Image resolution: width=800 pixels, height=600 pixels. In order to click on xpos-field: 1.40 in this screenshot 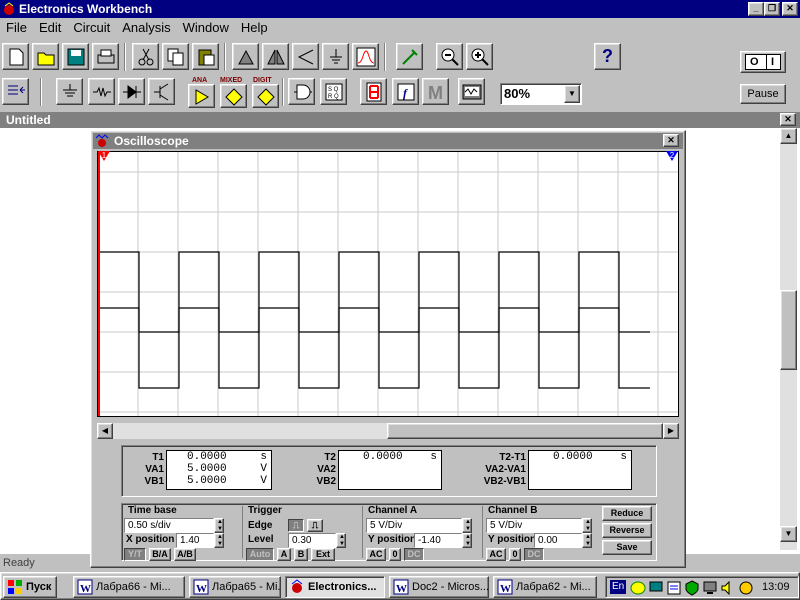, I will do `click(195, 540)`.